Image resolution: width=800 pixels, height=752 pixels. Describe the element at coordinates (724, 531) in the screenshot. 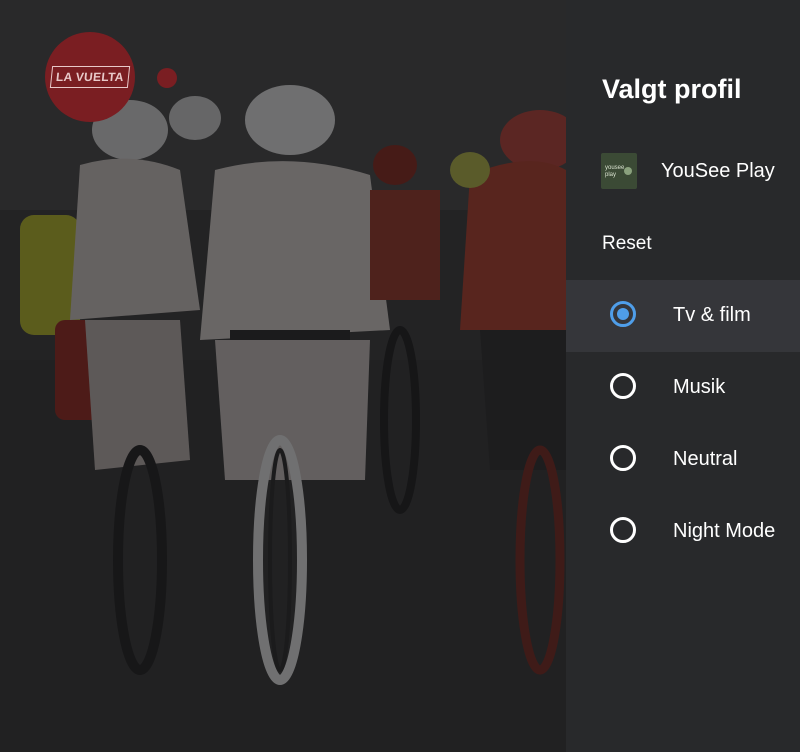

I see `option-label: Night Mode` at that location.